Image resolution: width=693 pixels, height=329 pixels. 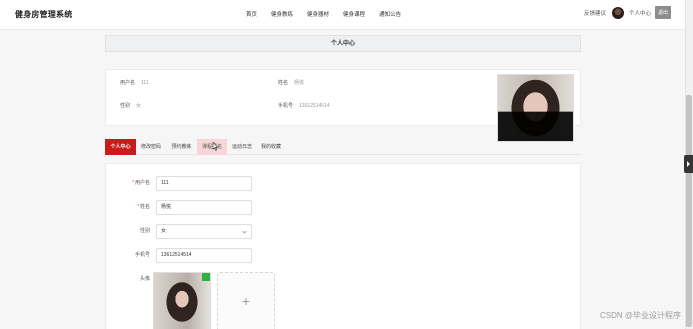 I want to click on form-name-label: *姓名, so click(x=128, y=207).